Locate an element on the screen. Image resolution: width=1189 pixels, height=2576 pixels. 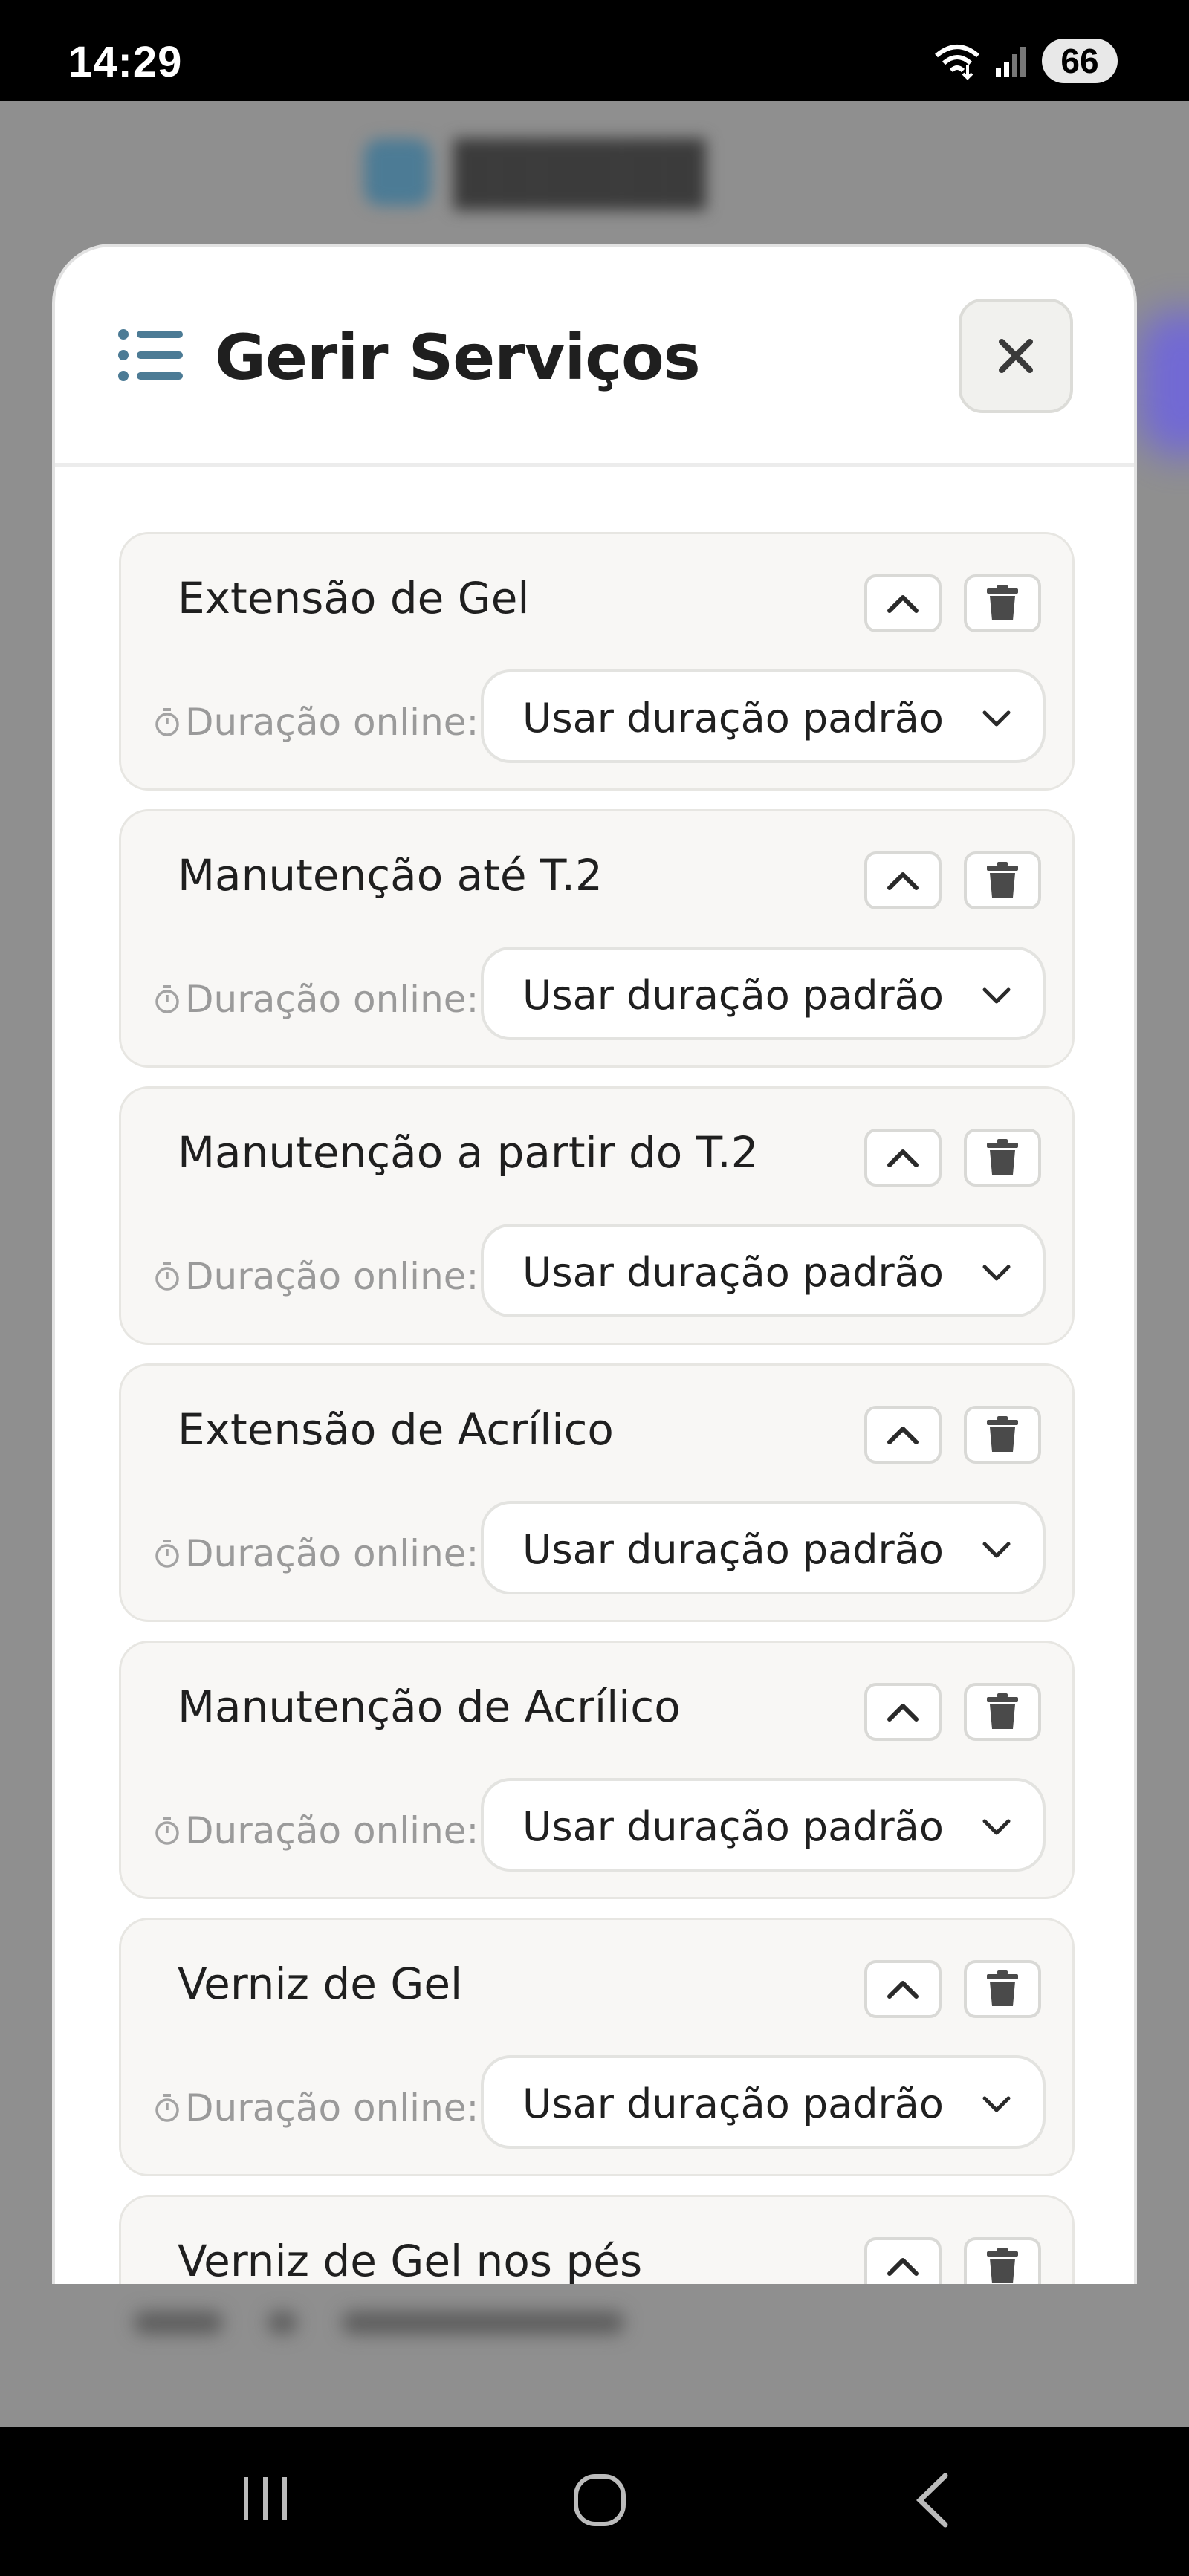
battery-indicator: 66 is located at coordinates (1080, 61).